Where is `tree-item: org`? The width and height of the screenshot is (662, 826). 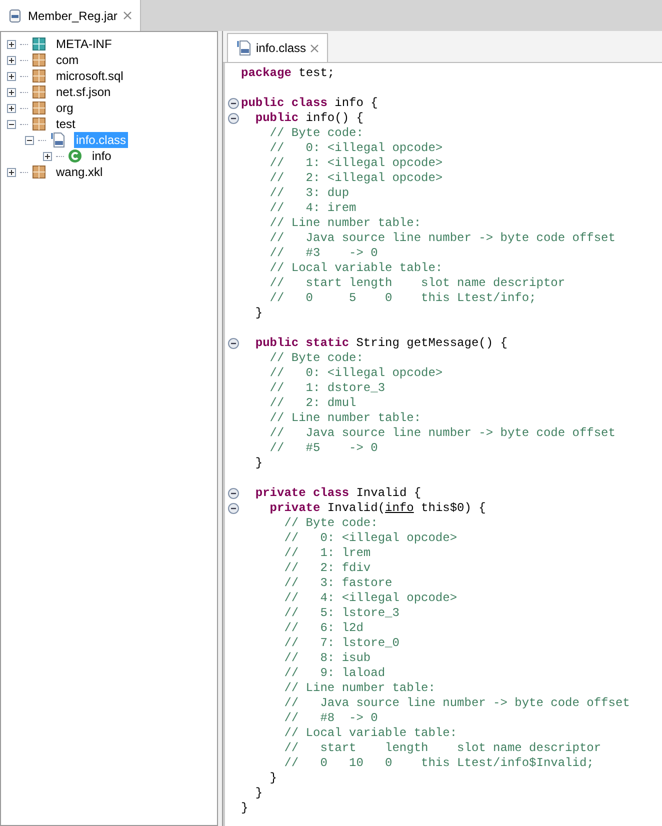 tree-item: org is located at coordinates (65, 108).